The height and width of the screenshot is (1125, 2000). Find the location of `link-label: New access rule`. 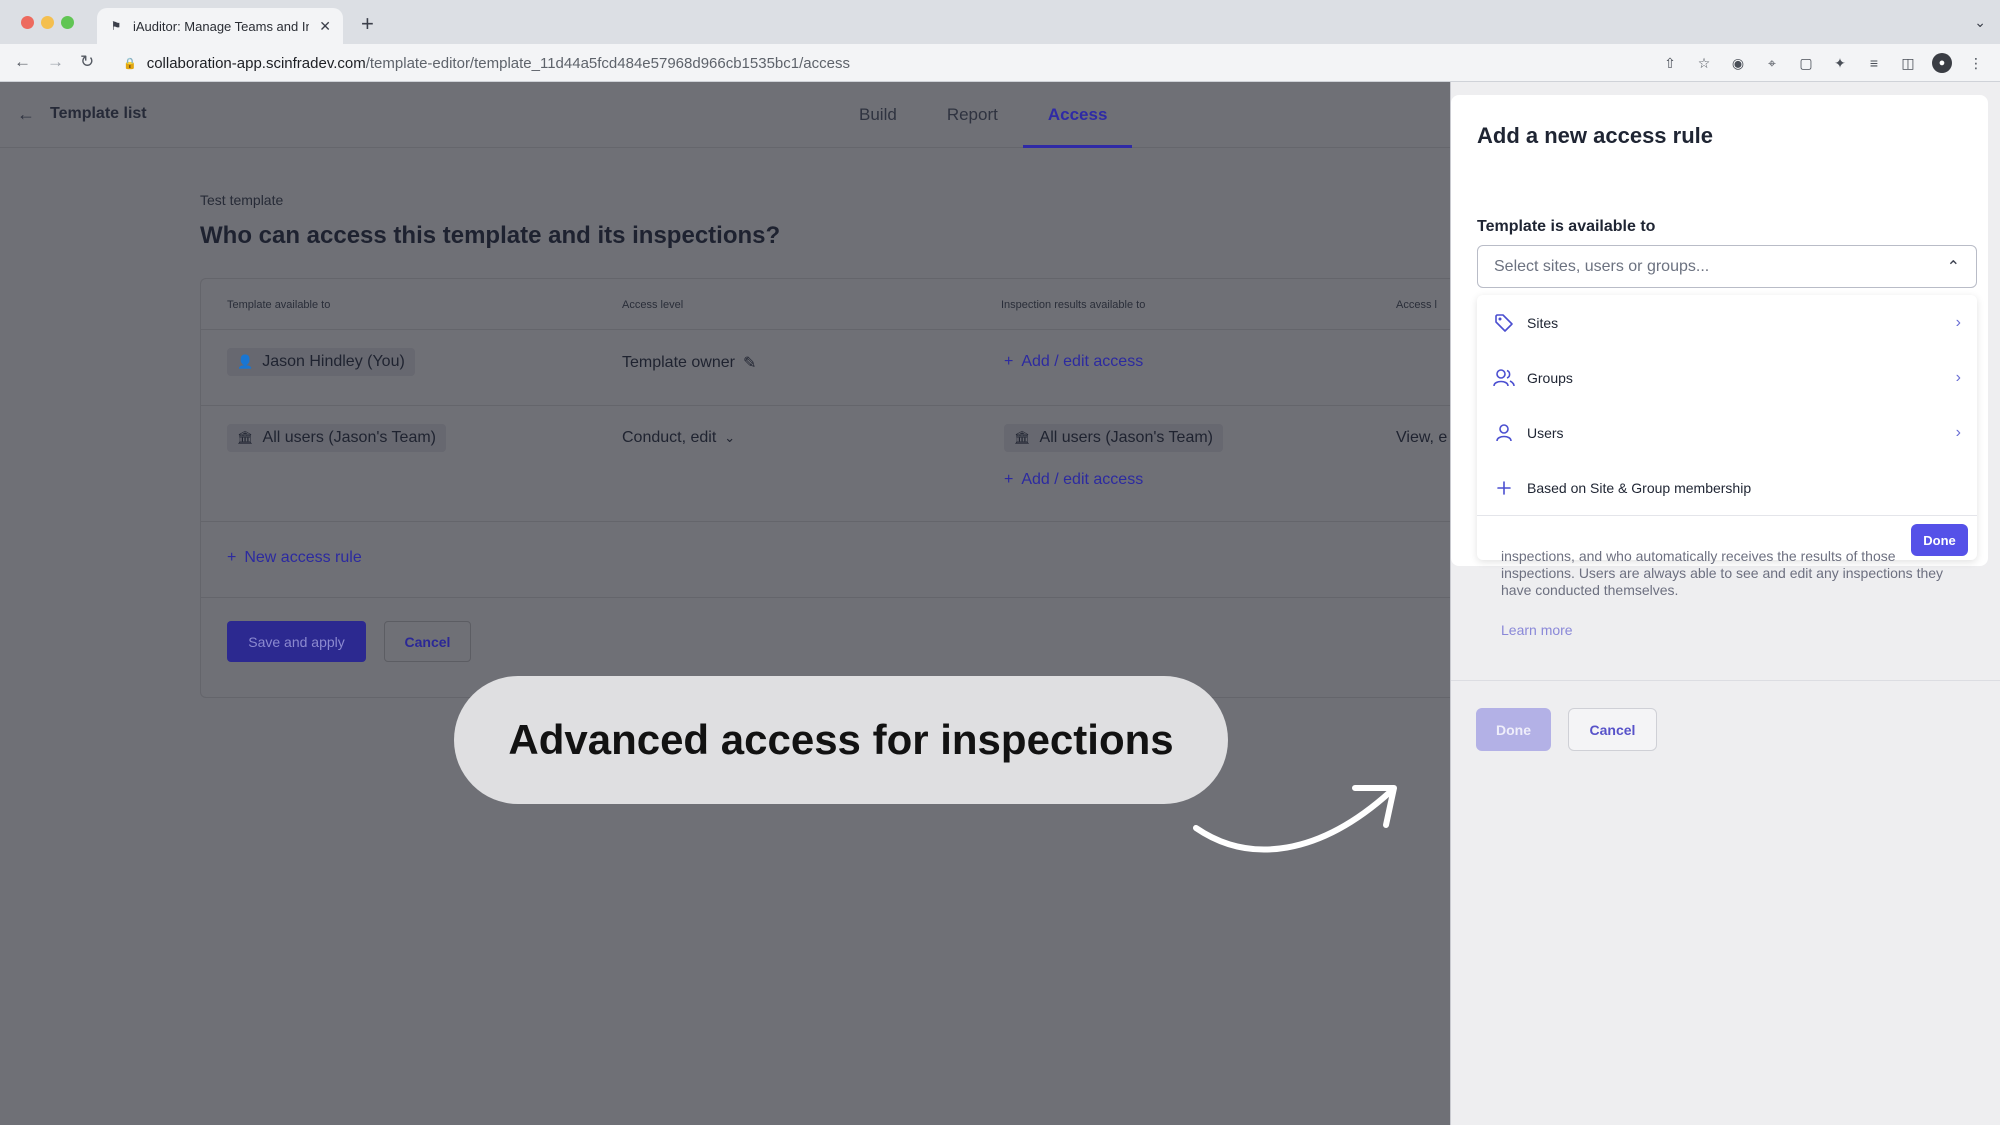

link-label: New access rule is located at coordinates (303, 557).